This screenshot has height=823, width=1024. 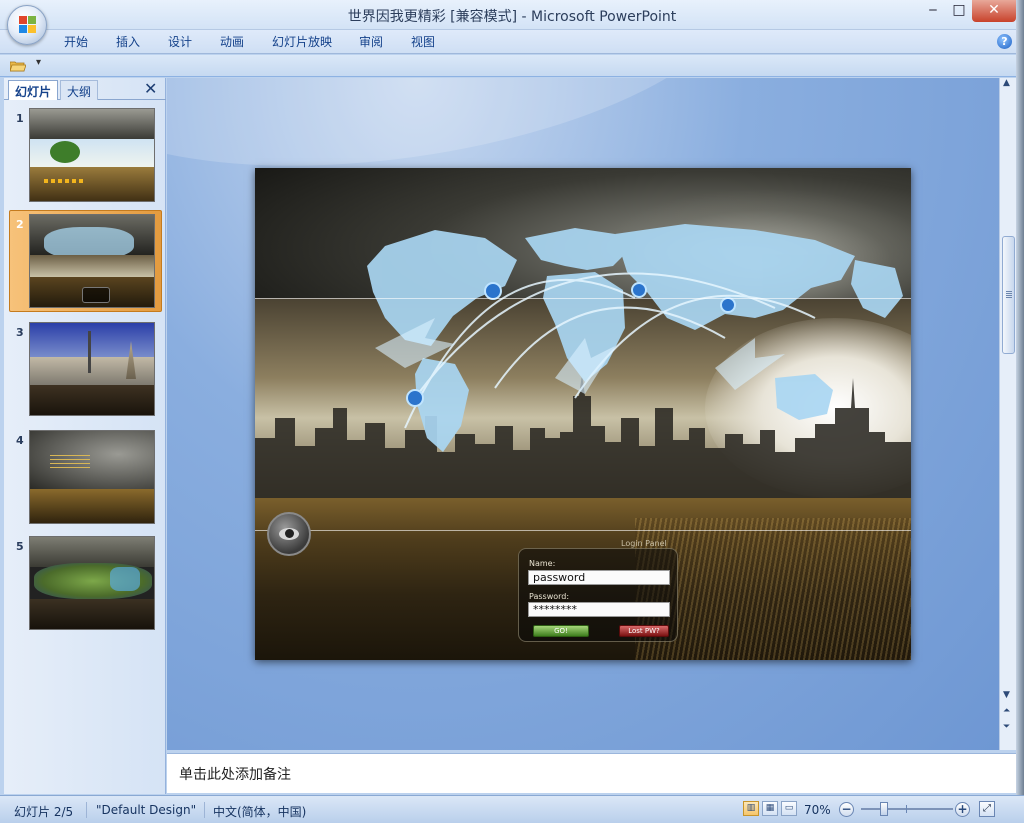 What do you see at coordinates (302, 41) in the screenshot?
I see `tab-slideshow: 幻灯片放映` at bounding box center [302, 41].